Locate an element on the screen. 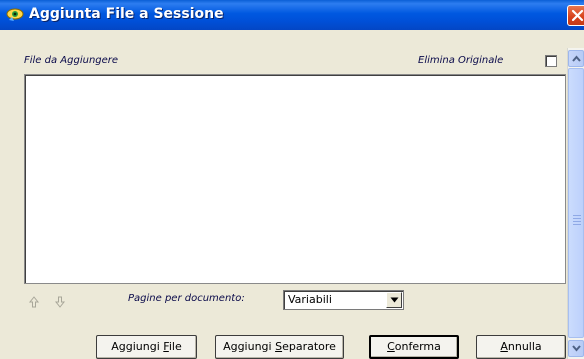  scroll-down-button is located at coordinates (576, 348).